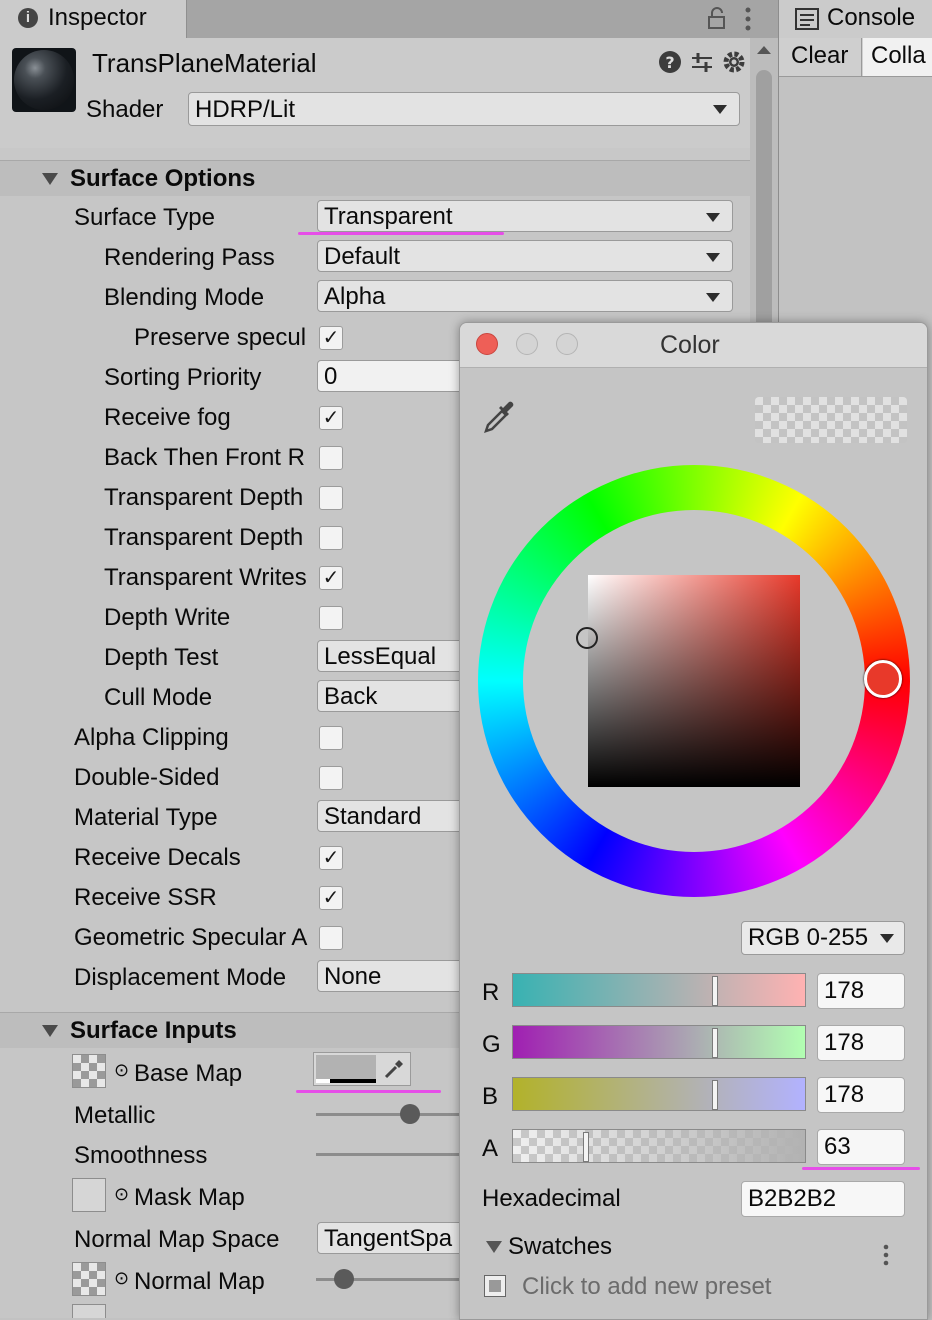  Describe the element at coordinates (89, 1071) in the screenshot. I see `base-map-texture-slot` at that location.